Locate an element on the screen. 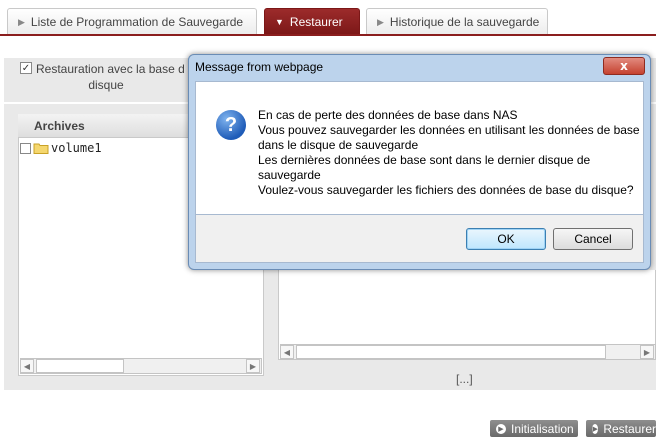 The height and width of the screenshot is (437, 656). tab-backup-schedule: ▶ Liste de Programmation de Sauvegarde is located at coordinates (132, 21).